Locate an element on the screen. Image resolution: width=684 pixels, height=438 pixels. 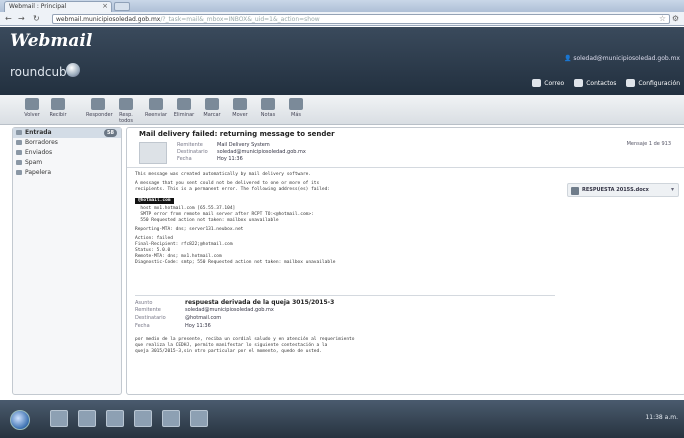
embedded-date: Hoy 11:36 is located at coordinates (198, 326).